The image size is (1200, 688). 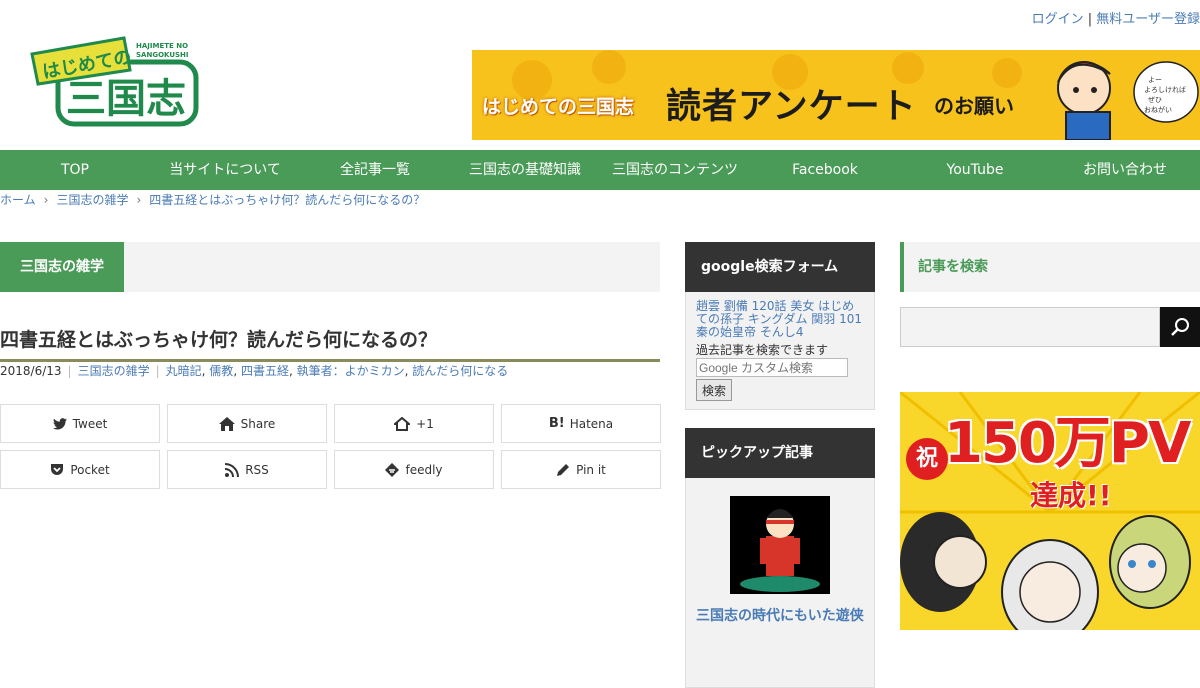 I want to click on google-plus-button: +1, so click(x=414, y=423).